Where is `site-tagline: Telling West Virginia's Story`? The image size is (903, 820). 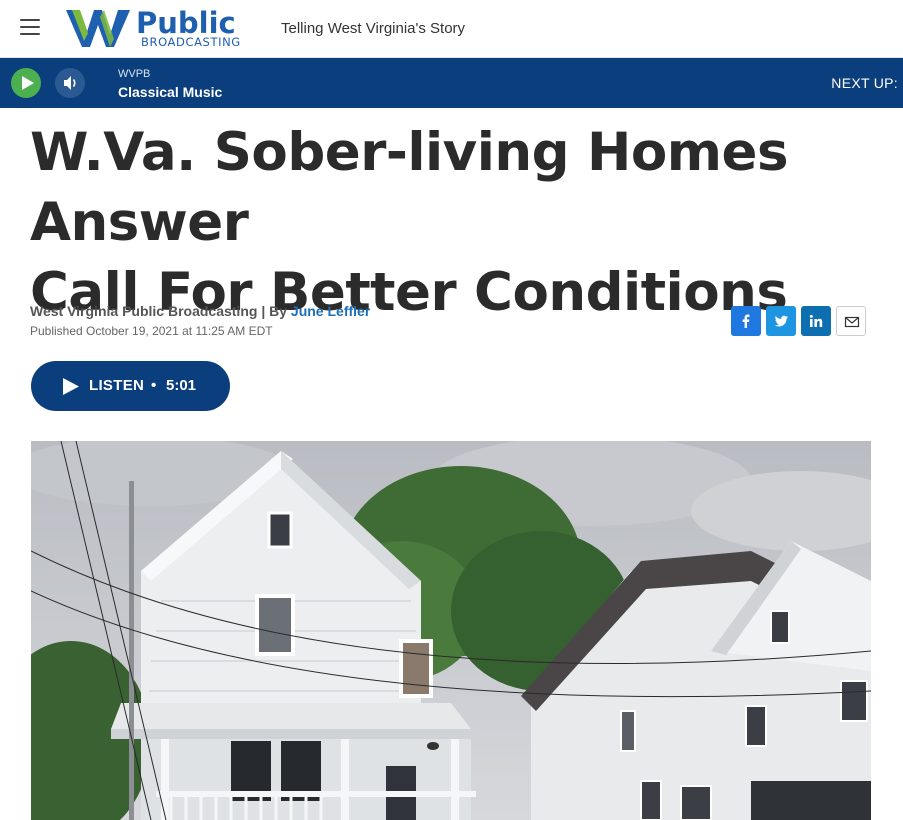 site-tagline: Telling West Virginia's Story is located at coordinates (373, 28).